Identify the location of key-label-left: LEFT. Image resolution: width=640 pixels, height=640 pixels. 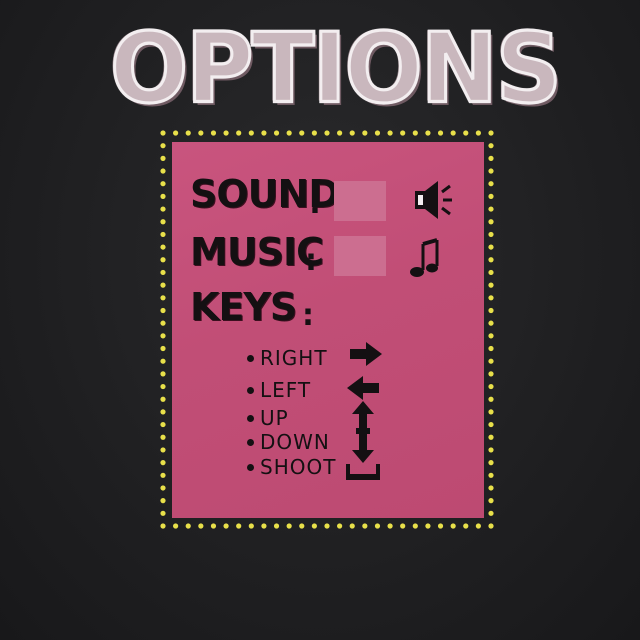
(286, 390).